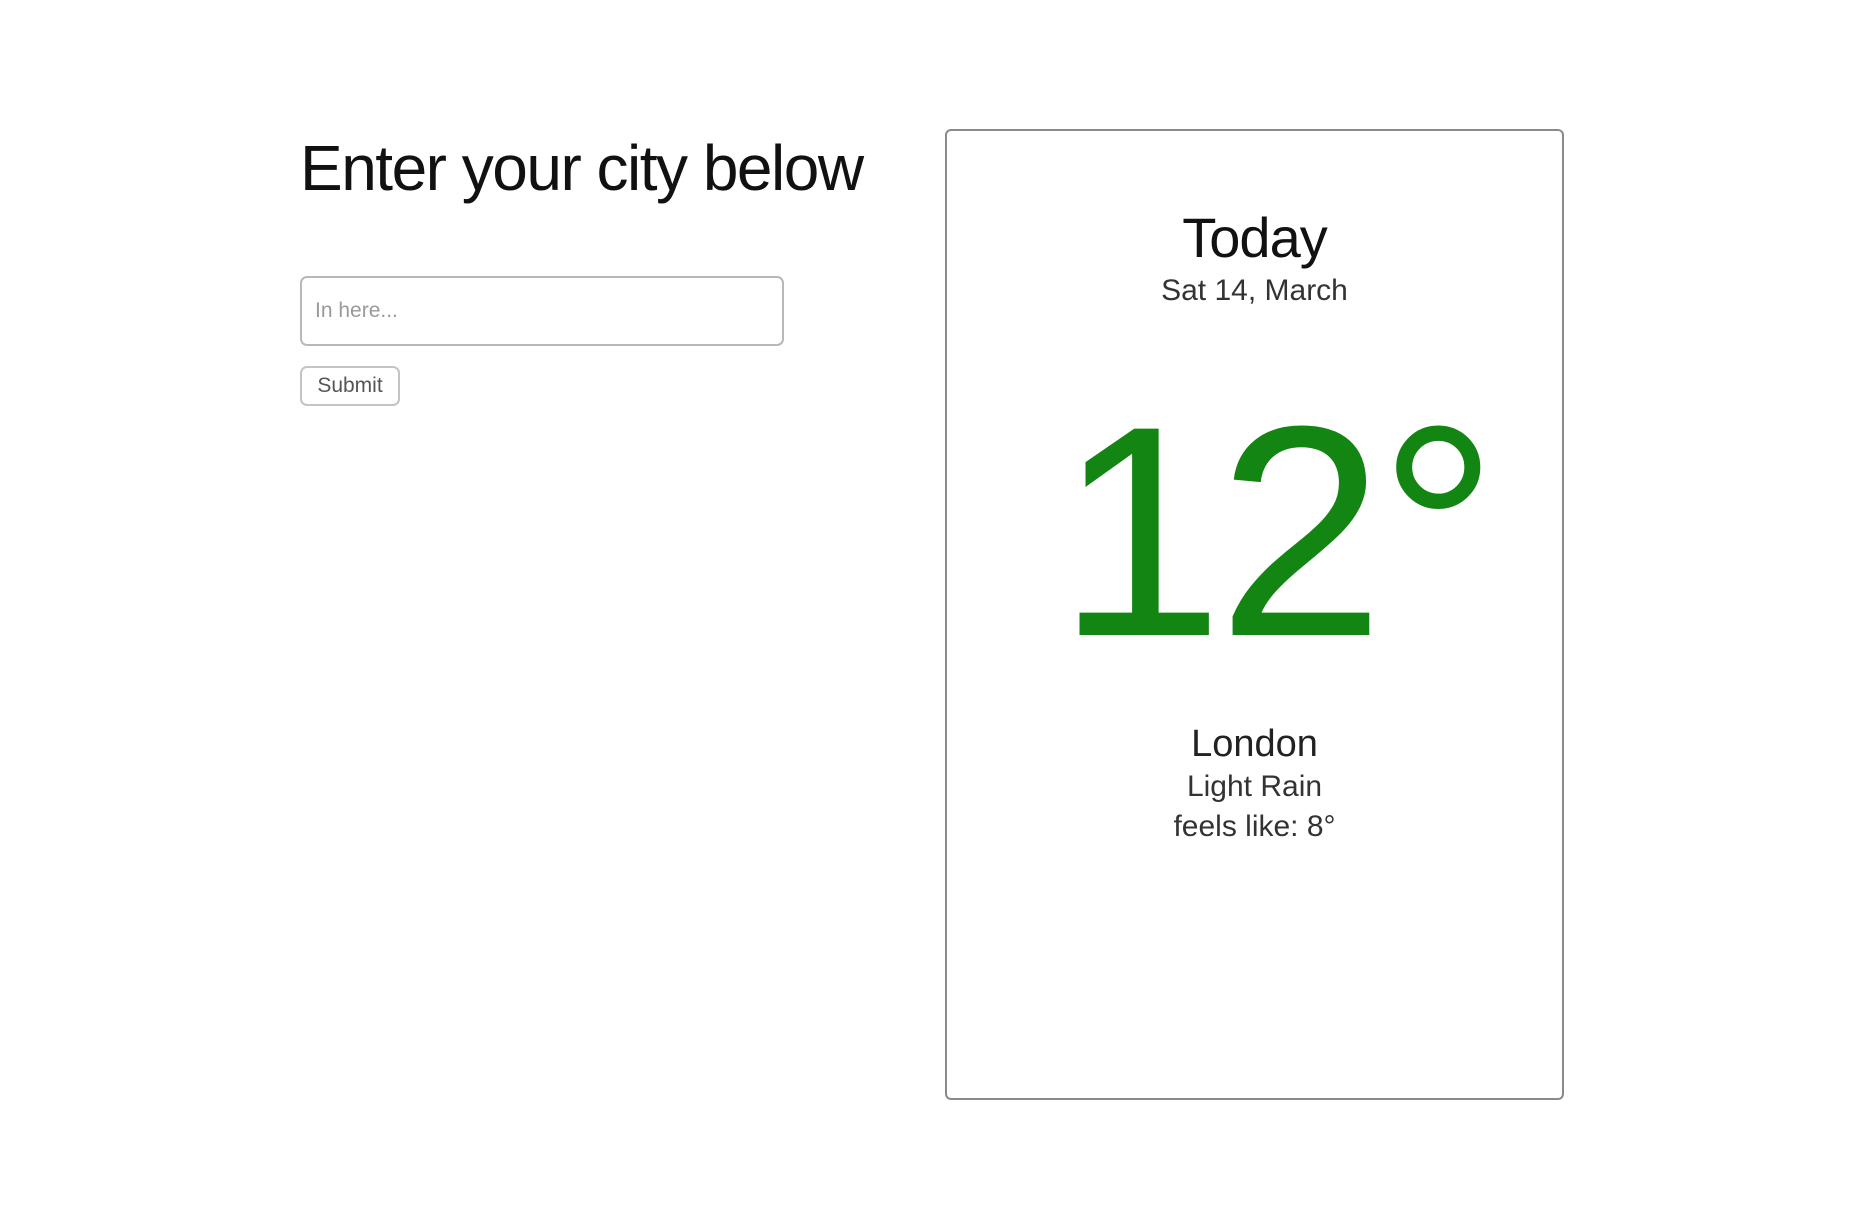 Image resolution: width=1861 pixels, height=1227 pixels. What do you see at coordinates (582, 168) in the screenshot?
I see `search-heading: Enter your city below` at bounding box center [582, 168].